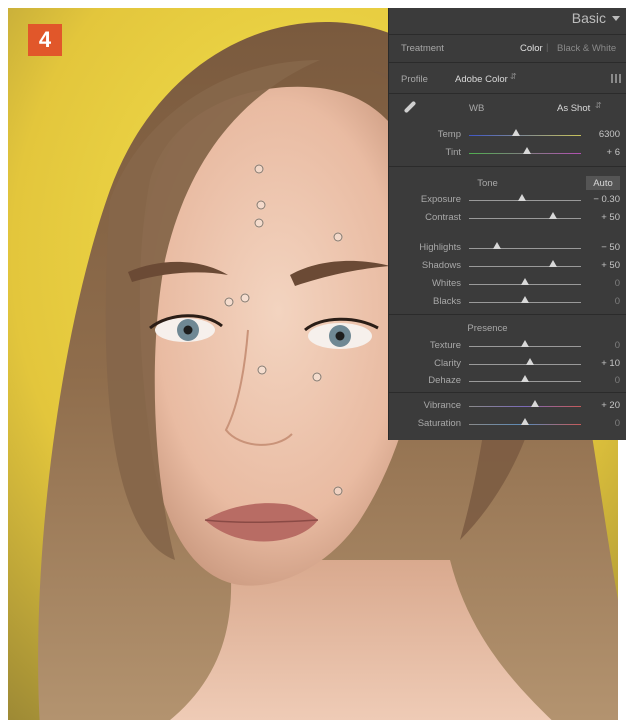 The image size is (626, 728). What do you see at coordinates (525, 218) in the screenshot?
I see `contrast-slider-track` at bounding box center [525, 218].